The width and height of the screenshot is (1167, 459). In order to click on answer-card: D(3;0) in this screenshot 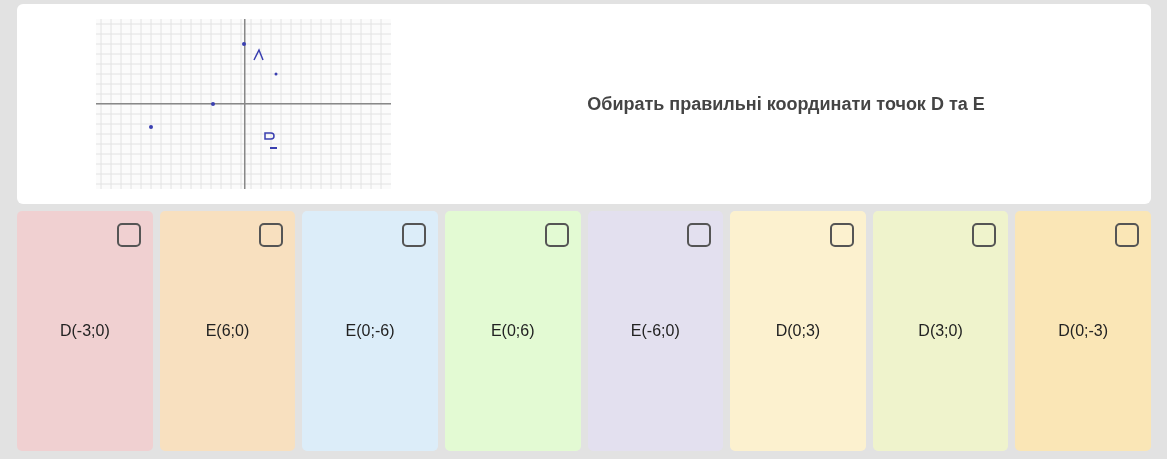, I will do `click(940, 331)`.